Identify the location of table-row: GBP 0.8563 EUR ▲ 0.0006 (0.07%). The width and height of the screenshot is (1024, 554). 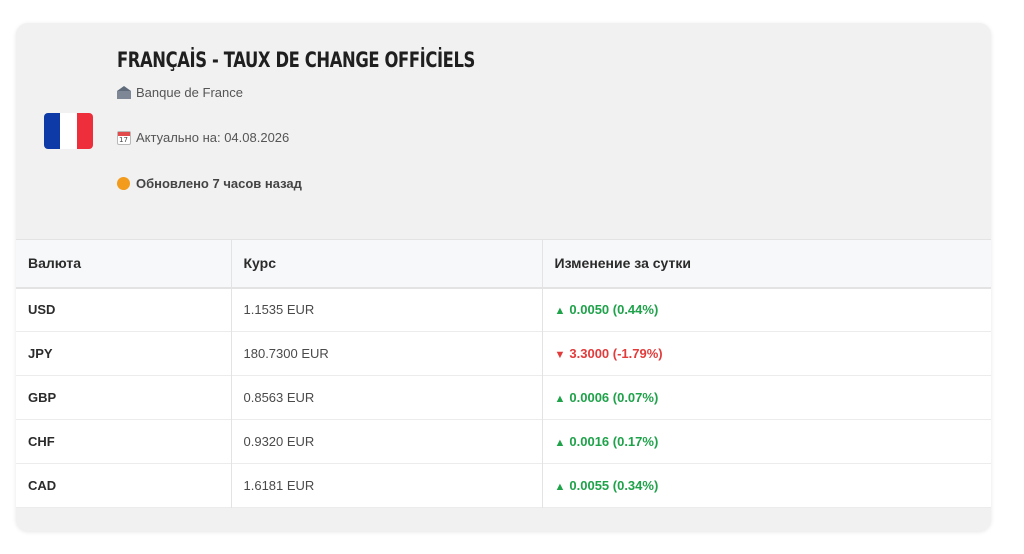
(503, 397).